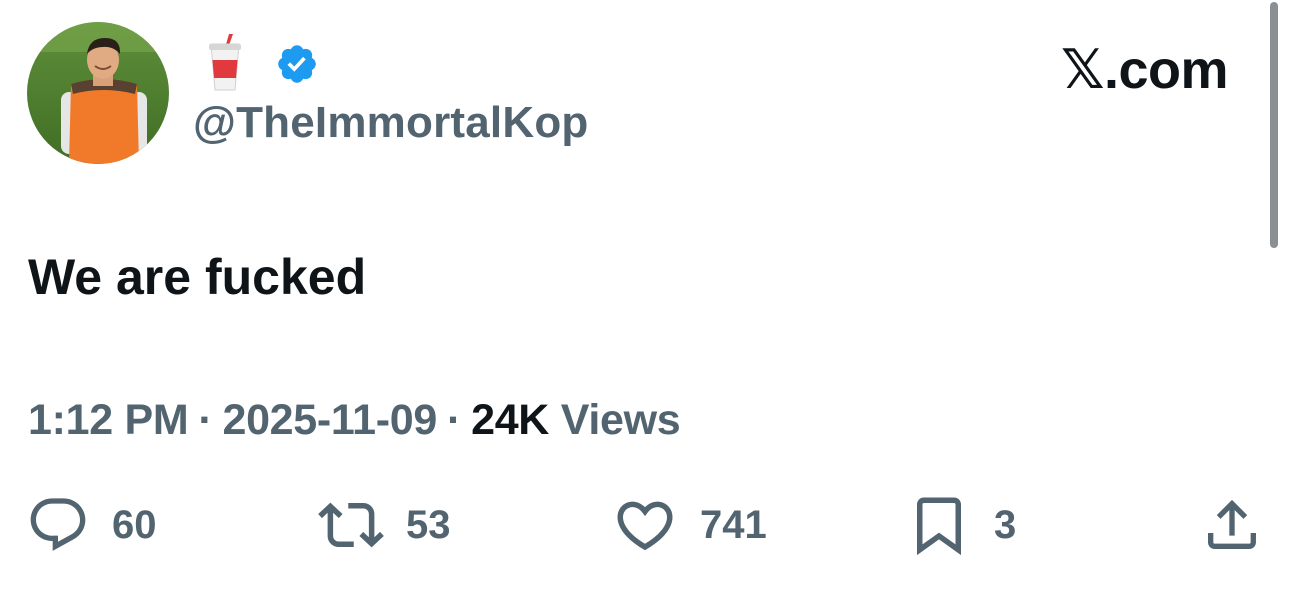 The image size is (1290, 589). Describe the element at coordinates (108, 420) in the screenshot. I see `tweet-time: 1:12 PM` at that location.